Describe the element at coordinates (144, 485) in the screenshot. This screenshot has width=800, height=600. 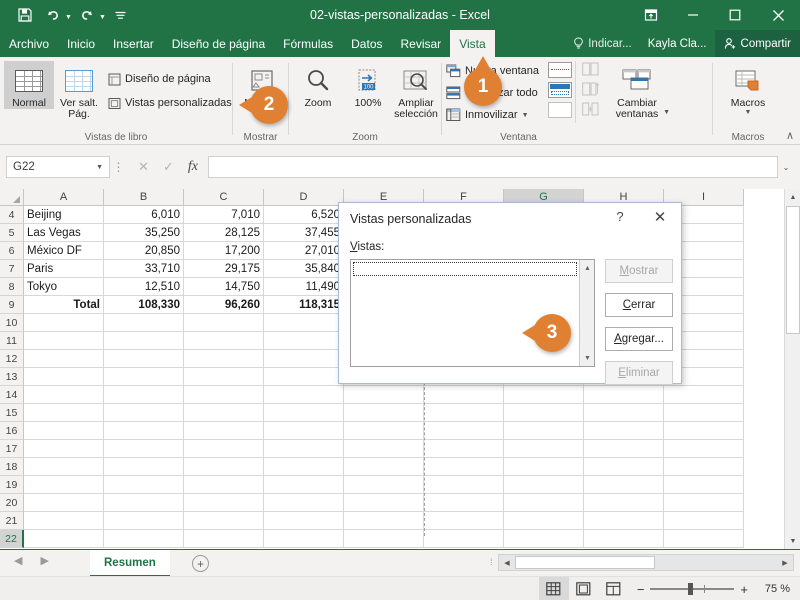
I see `cell-B19` at that location.